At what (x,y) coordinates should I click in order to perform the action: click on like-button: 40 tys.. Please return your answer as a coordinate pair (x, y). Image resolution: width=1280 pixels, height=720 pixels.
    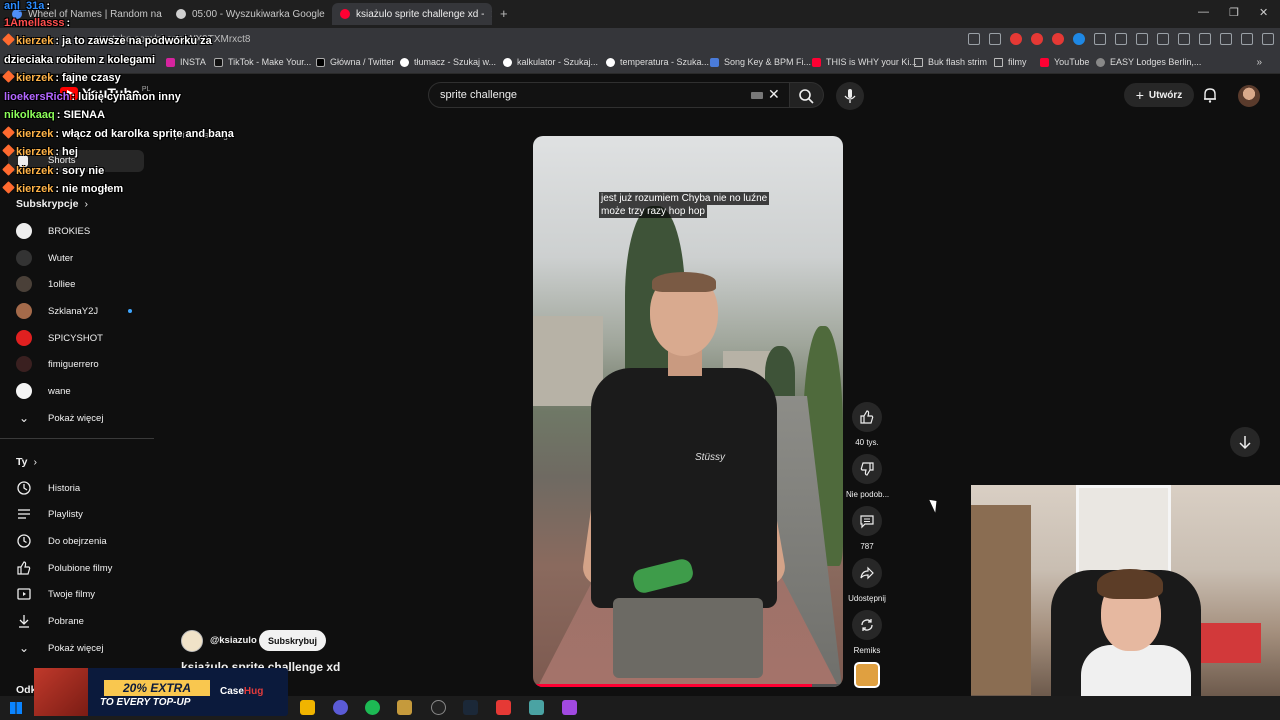
    Looking at the image, I should click on (867, 424).